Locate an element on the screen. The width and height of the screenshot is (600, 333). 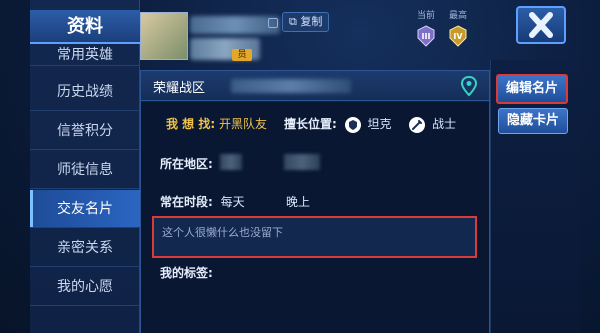
copy-icon: ⧉ is located at coordinates (293, 21).